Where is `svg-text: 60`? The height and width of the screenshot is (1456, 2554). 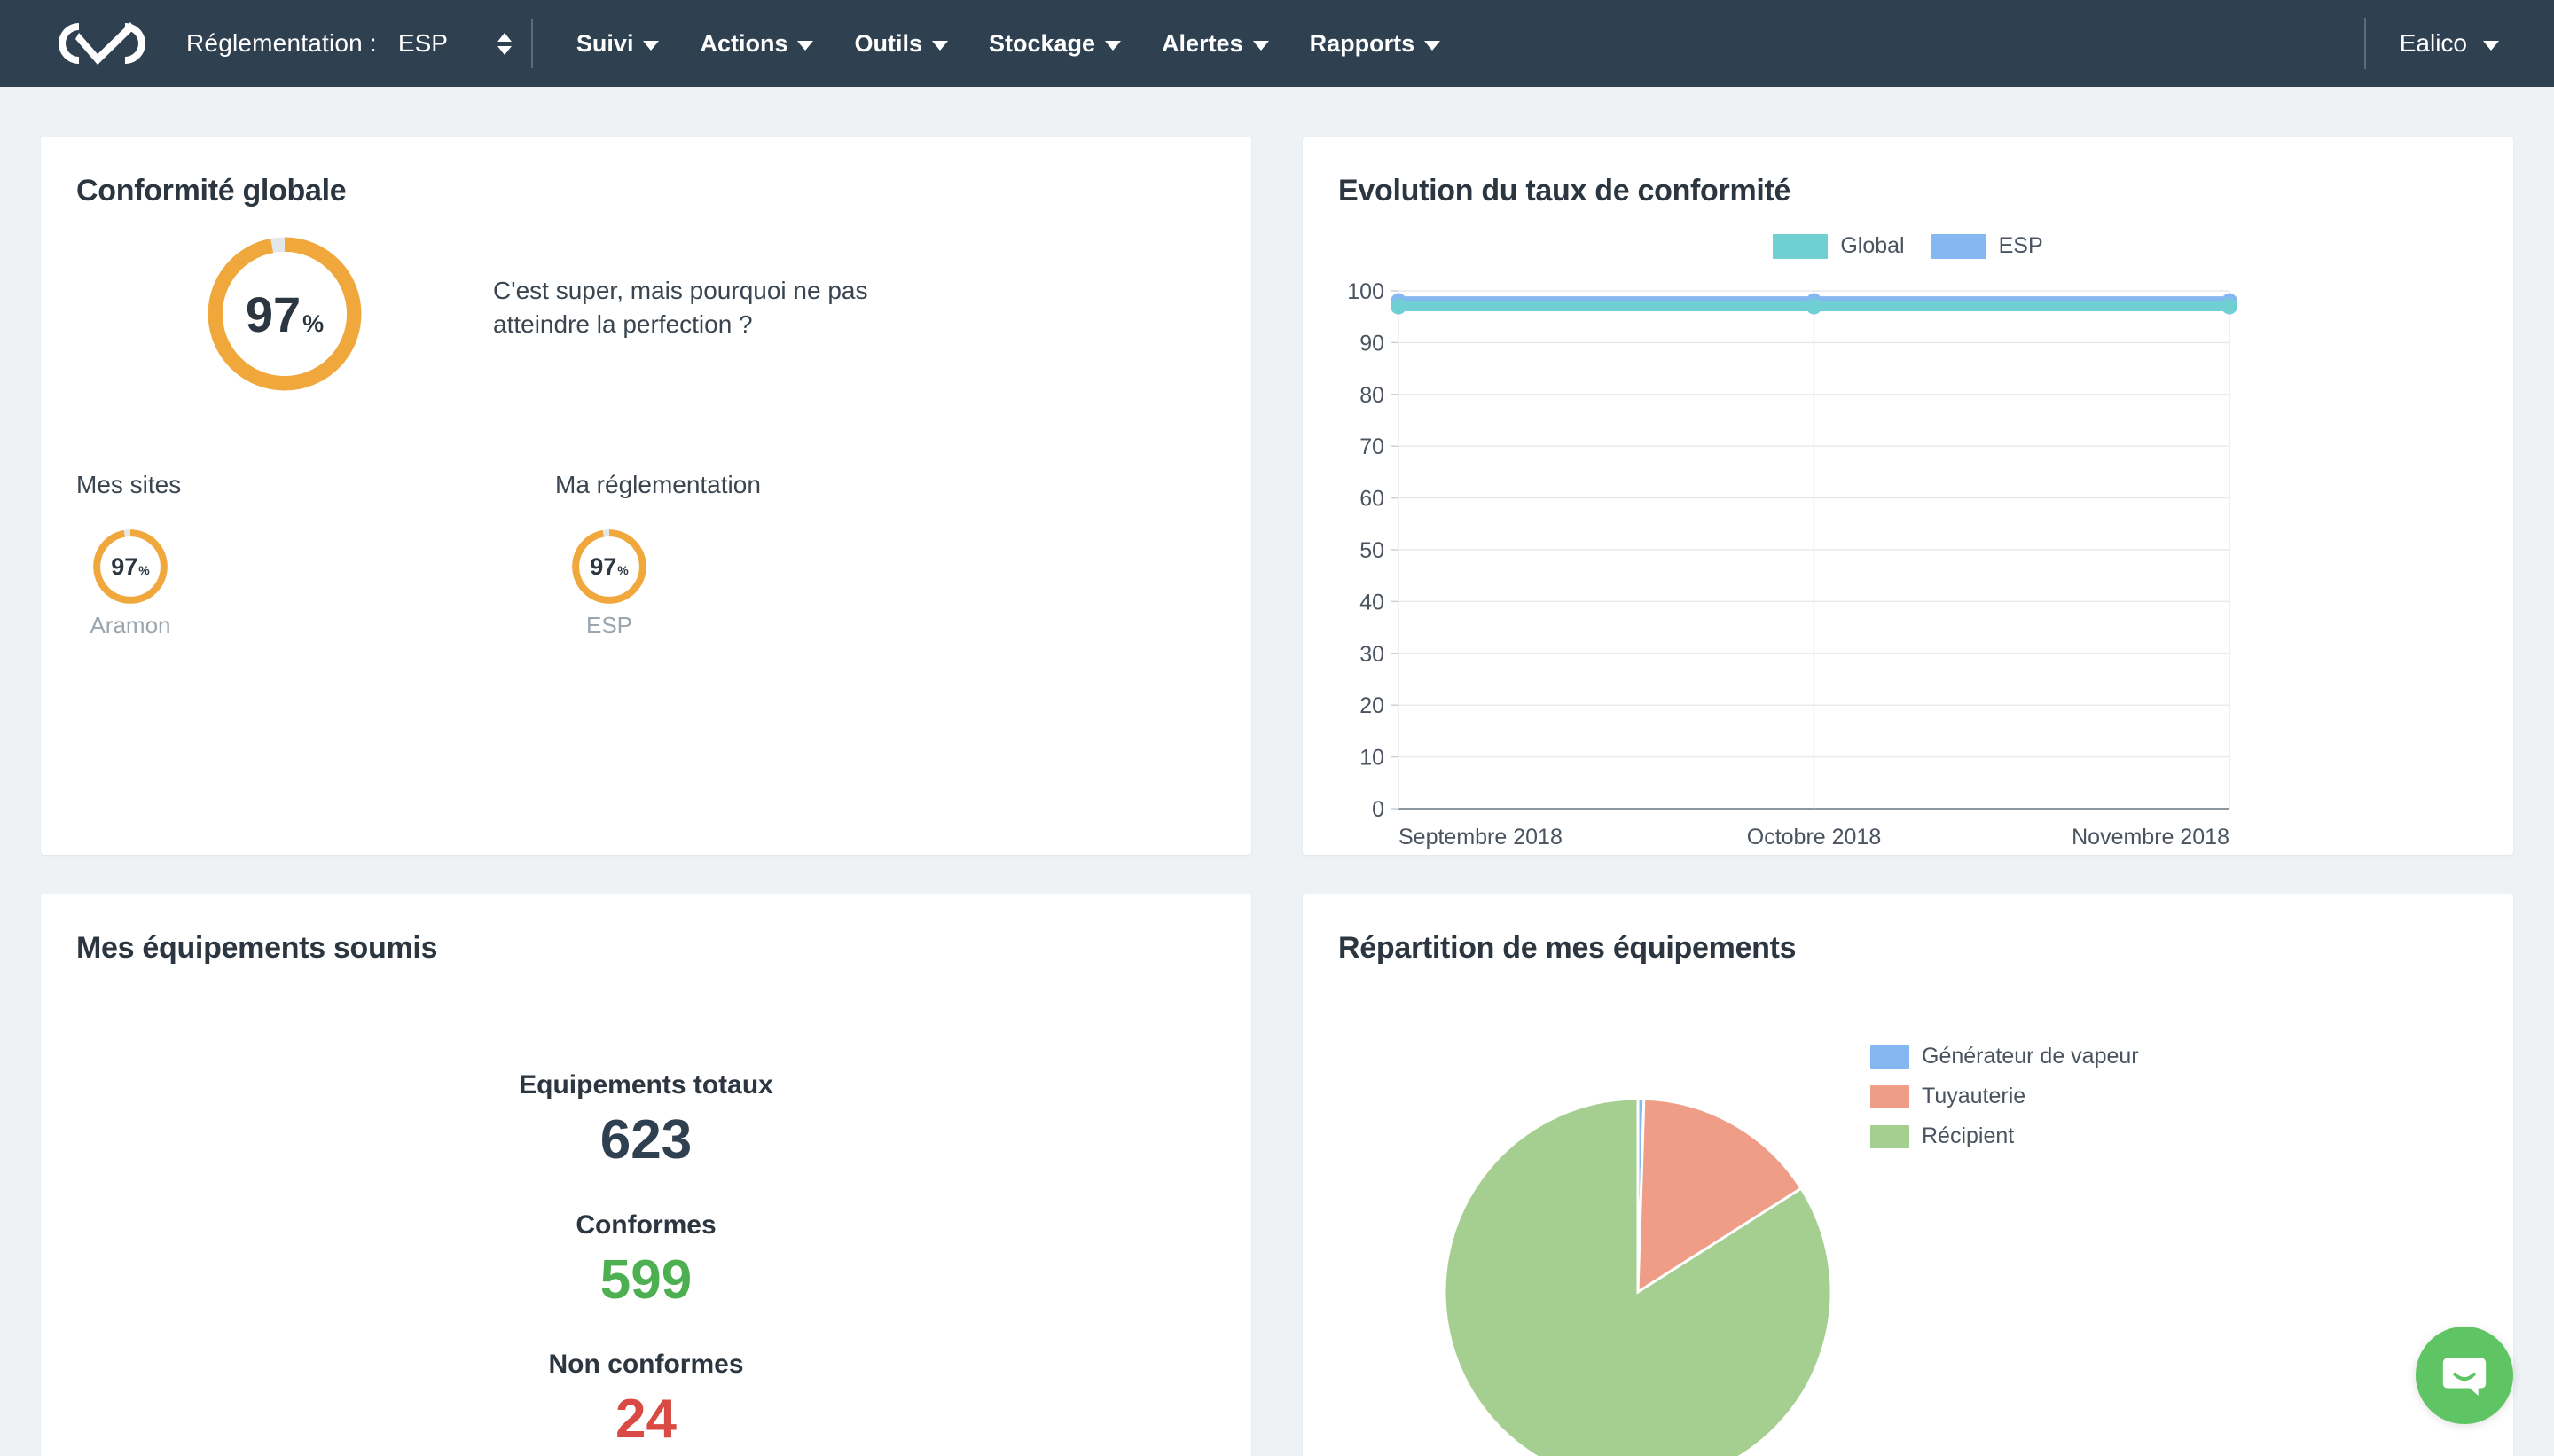
svg-text: 60 is located at coordinates (1371, 499).